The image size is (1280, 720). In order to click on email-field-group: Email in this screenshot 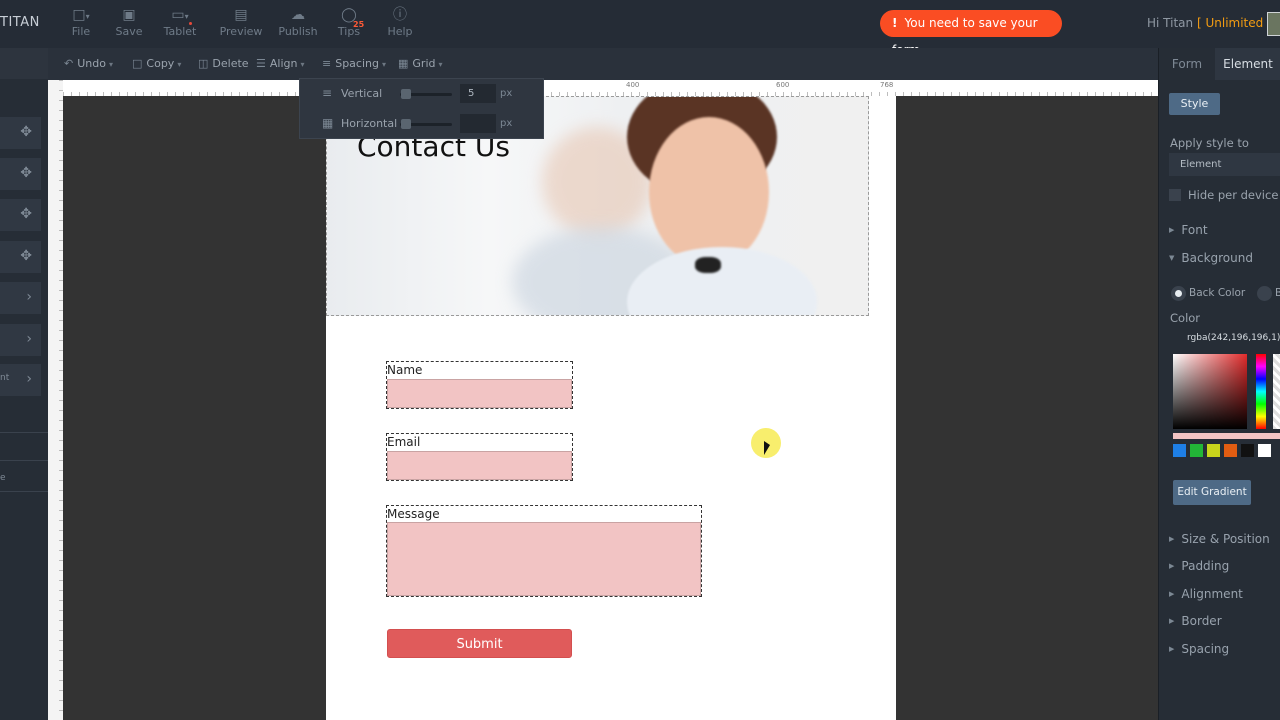, I will do `click(479, 457)`.